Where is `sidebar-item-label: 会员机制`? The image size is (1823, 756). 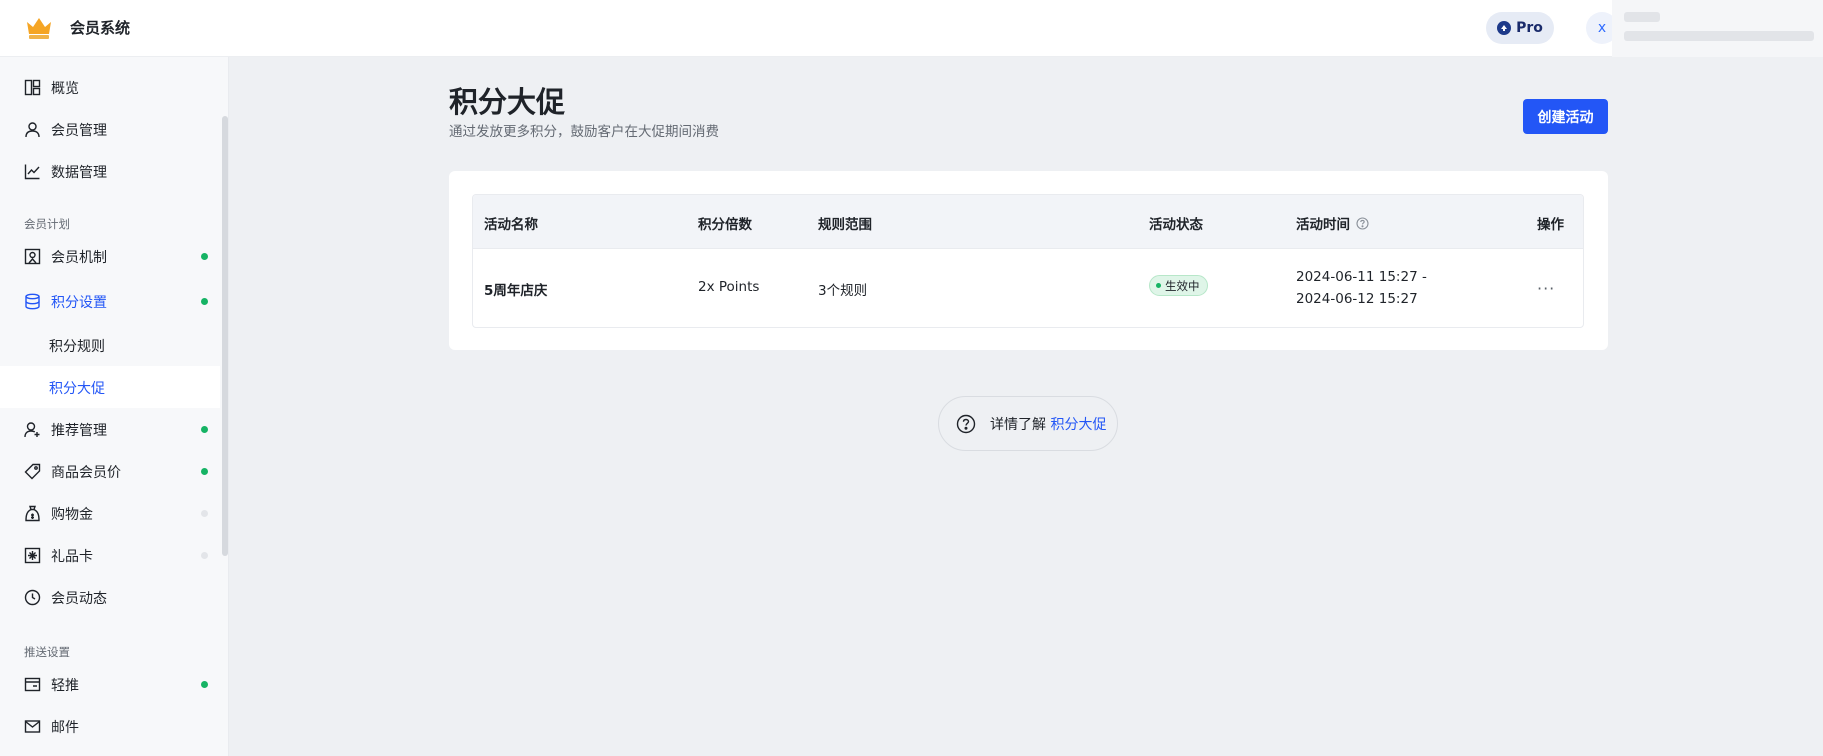 sidebar-item-label: 会员机制 is located at coordinates (79, 258).